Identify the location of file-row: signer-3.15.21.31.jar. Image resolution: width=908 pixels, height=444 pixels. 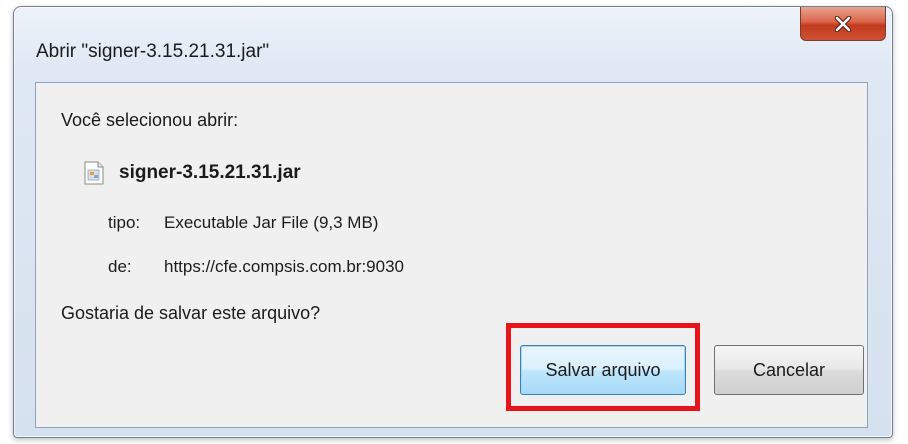
(192, 173).